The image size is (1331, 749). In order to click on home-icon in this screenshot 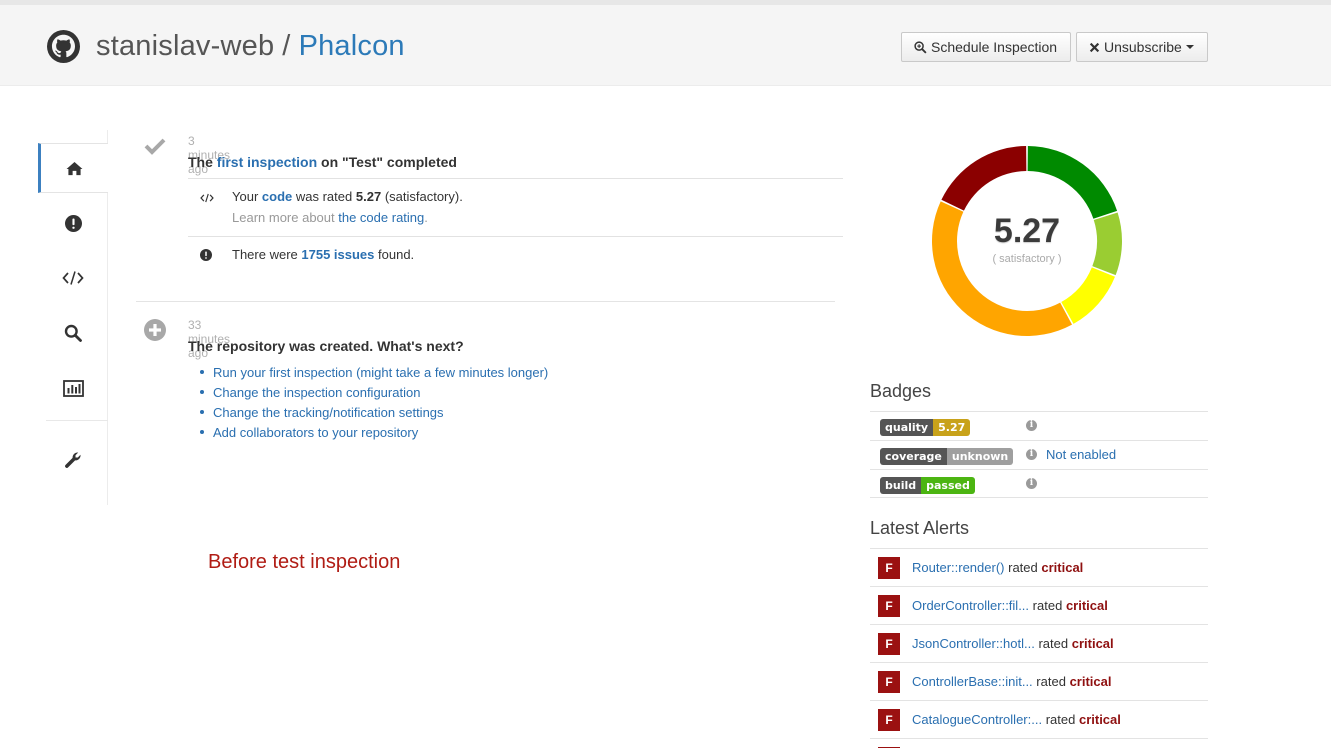, I will do `click(74, 168)`.